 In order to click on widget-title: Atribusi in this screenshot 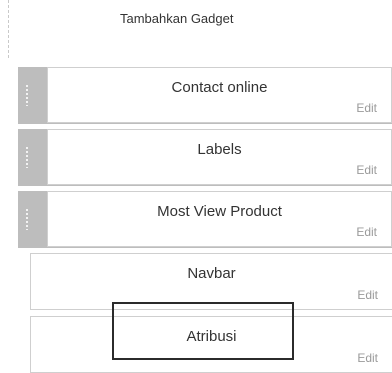, I will do `click(211, 336)`.